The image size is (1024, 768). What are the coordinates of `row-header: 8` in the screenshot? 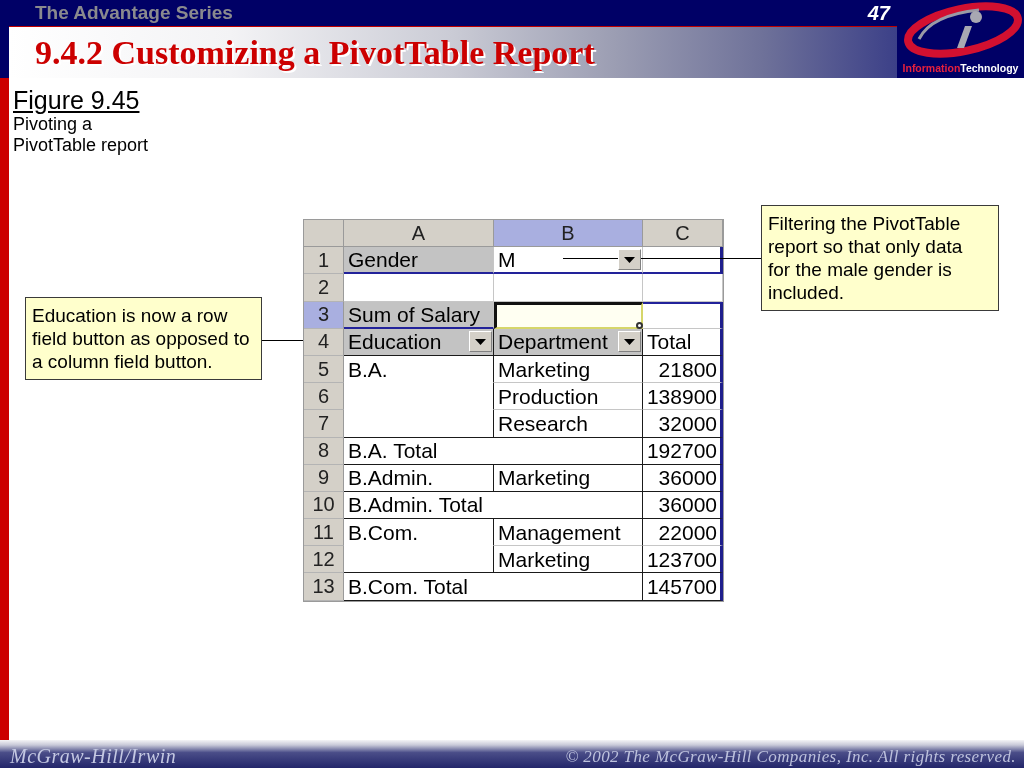 It's located at (324, 451).